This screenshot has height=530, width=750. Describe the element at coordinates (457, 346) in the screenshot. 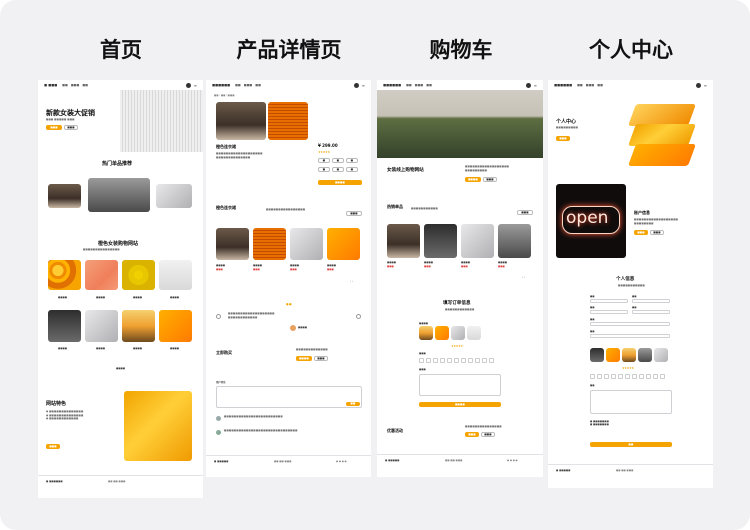

I see `order-rating: ★★★★★` at that location.